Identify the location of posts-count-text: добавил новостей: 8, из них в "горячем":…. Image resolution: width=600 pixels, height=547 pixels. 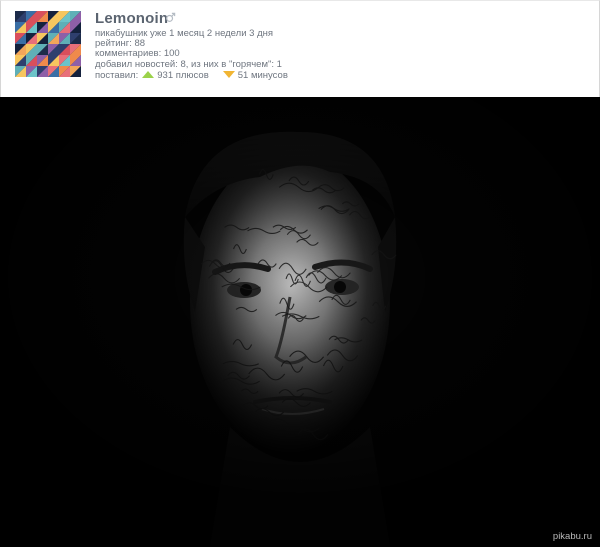
(188, 64).